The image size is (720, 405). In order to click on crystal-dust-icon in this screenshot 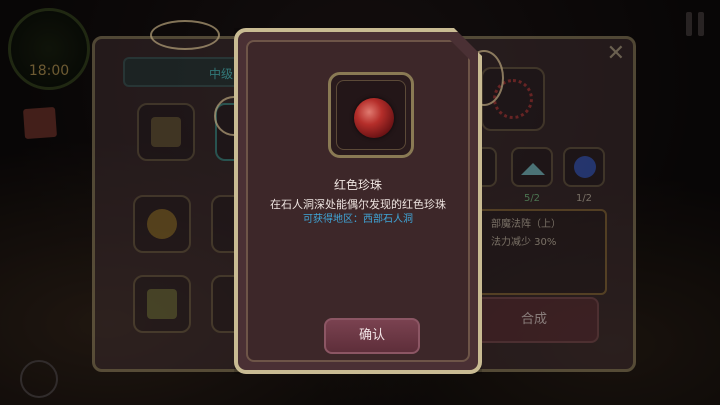, I will do `click(533, 169)`.